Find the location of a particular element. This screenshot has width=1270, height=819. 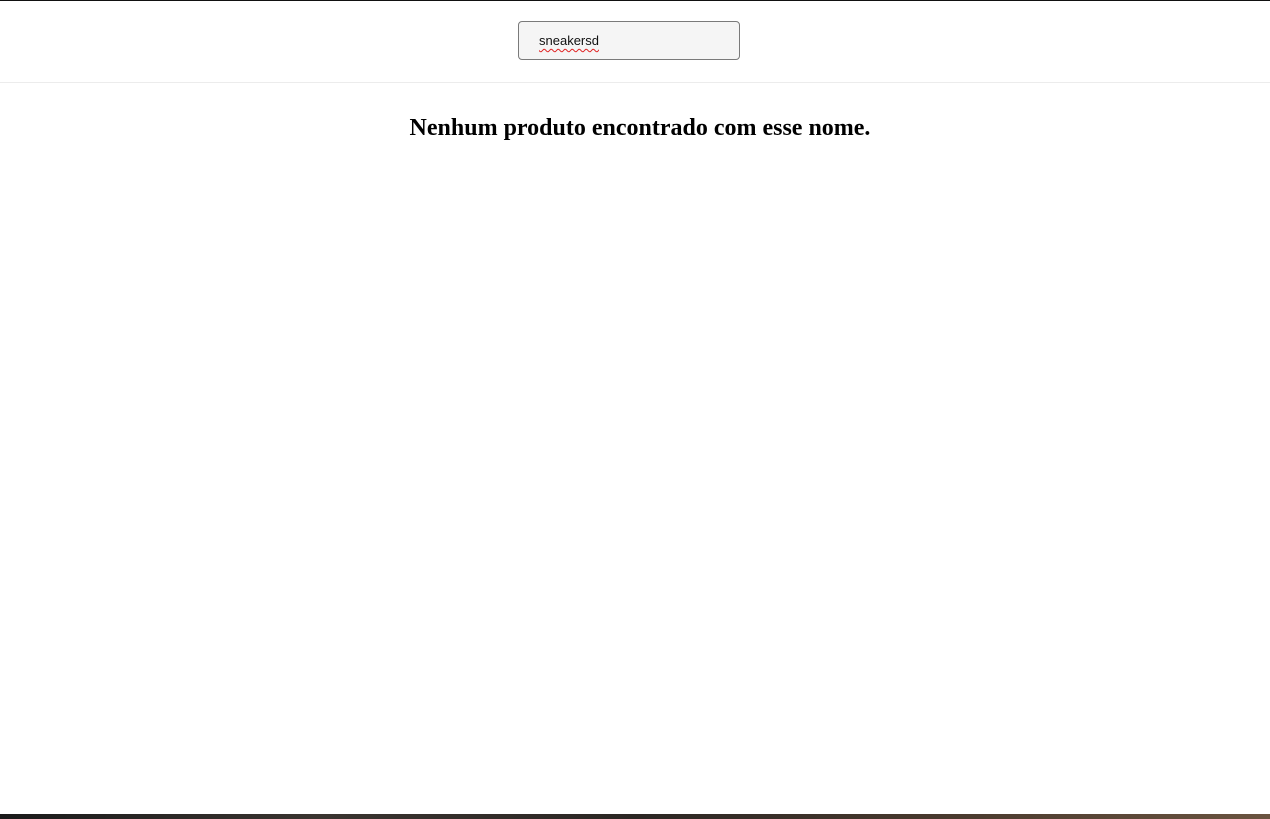

no-results-message: Nenhum produto encontrado com esse nome. is located at coordinates (640, 128).